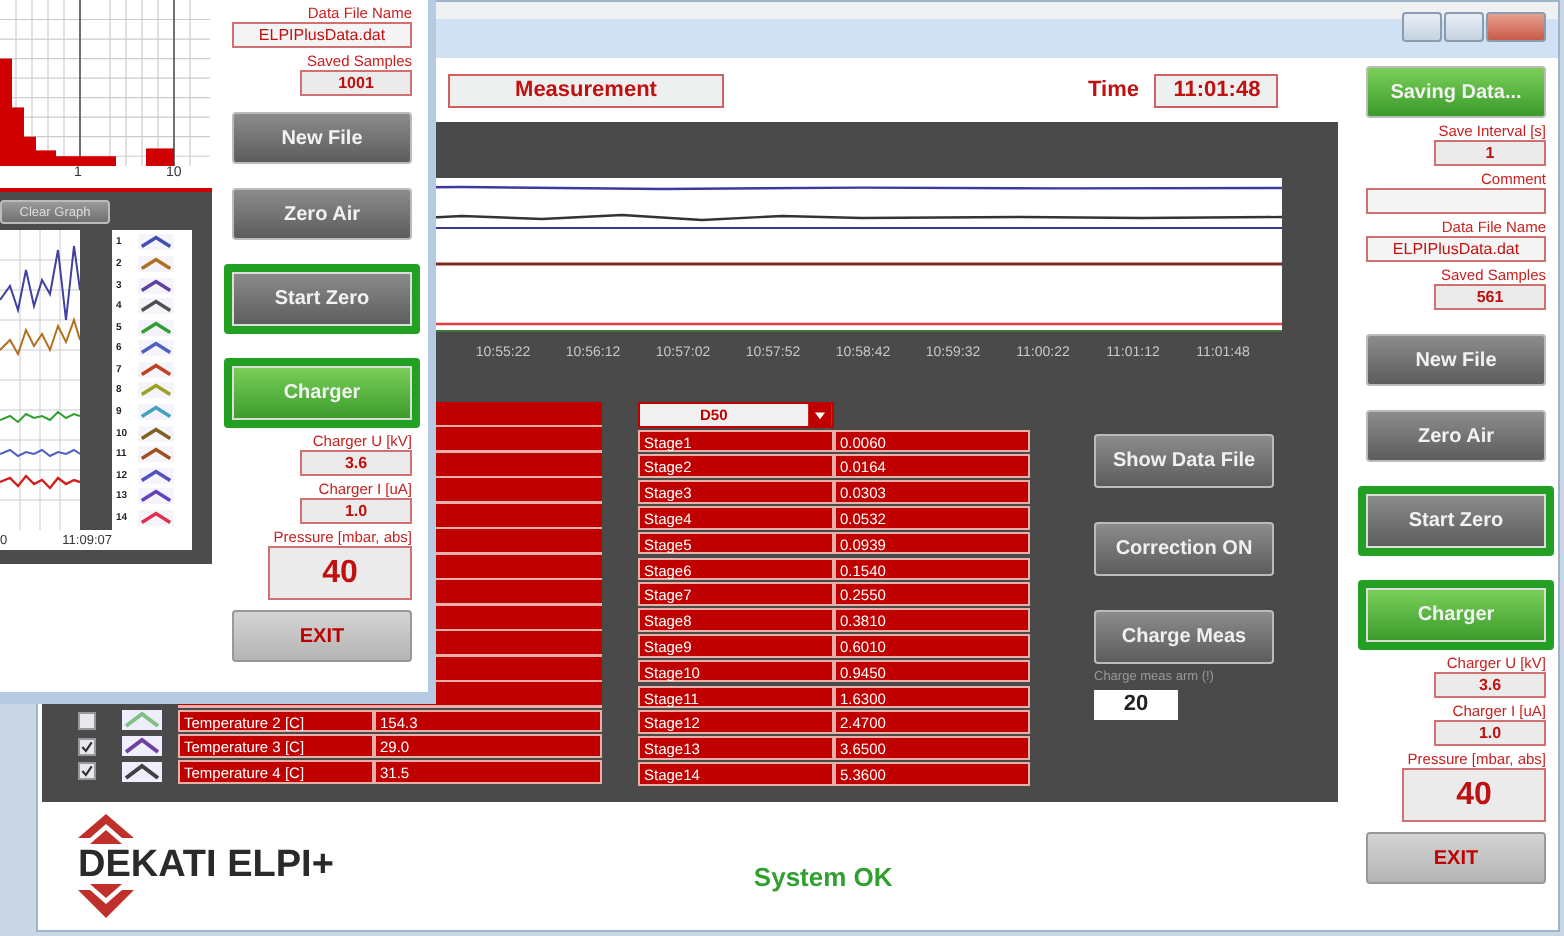 The height and width of the screenshot is (936, 1564). I want to click on value-field: 561, so click(1490, 297).